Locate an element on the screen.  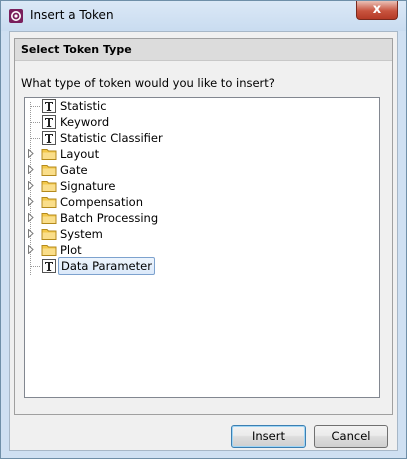
tree-item: Gate is located at coordinates (195, 170).